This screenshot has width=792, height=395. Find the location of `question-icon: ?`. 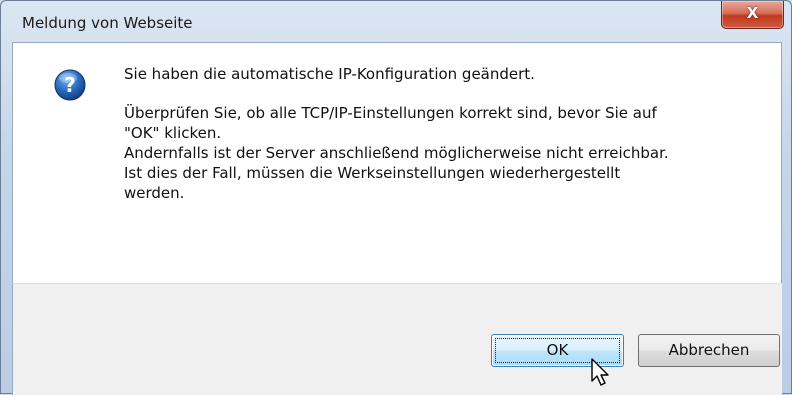

question-icon: ? is located at coordinates (70, 85).